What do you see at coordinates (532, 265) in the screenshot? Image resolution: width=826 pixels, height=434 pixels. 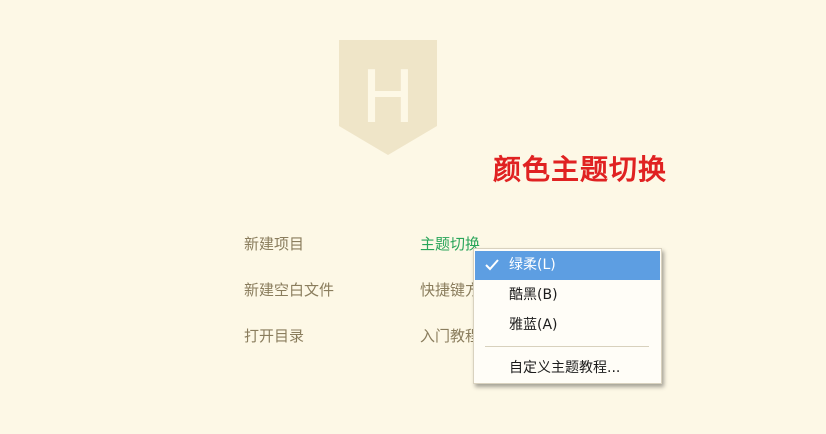 I see `theme-option-label: 绿柔(L)` at bounding box center [532, 265].